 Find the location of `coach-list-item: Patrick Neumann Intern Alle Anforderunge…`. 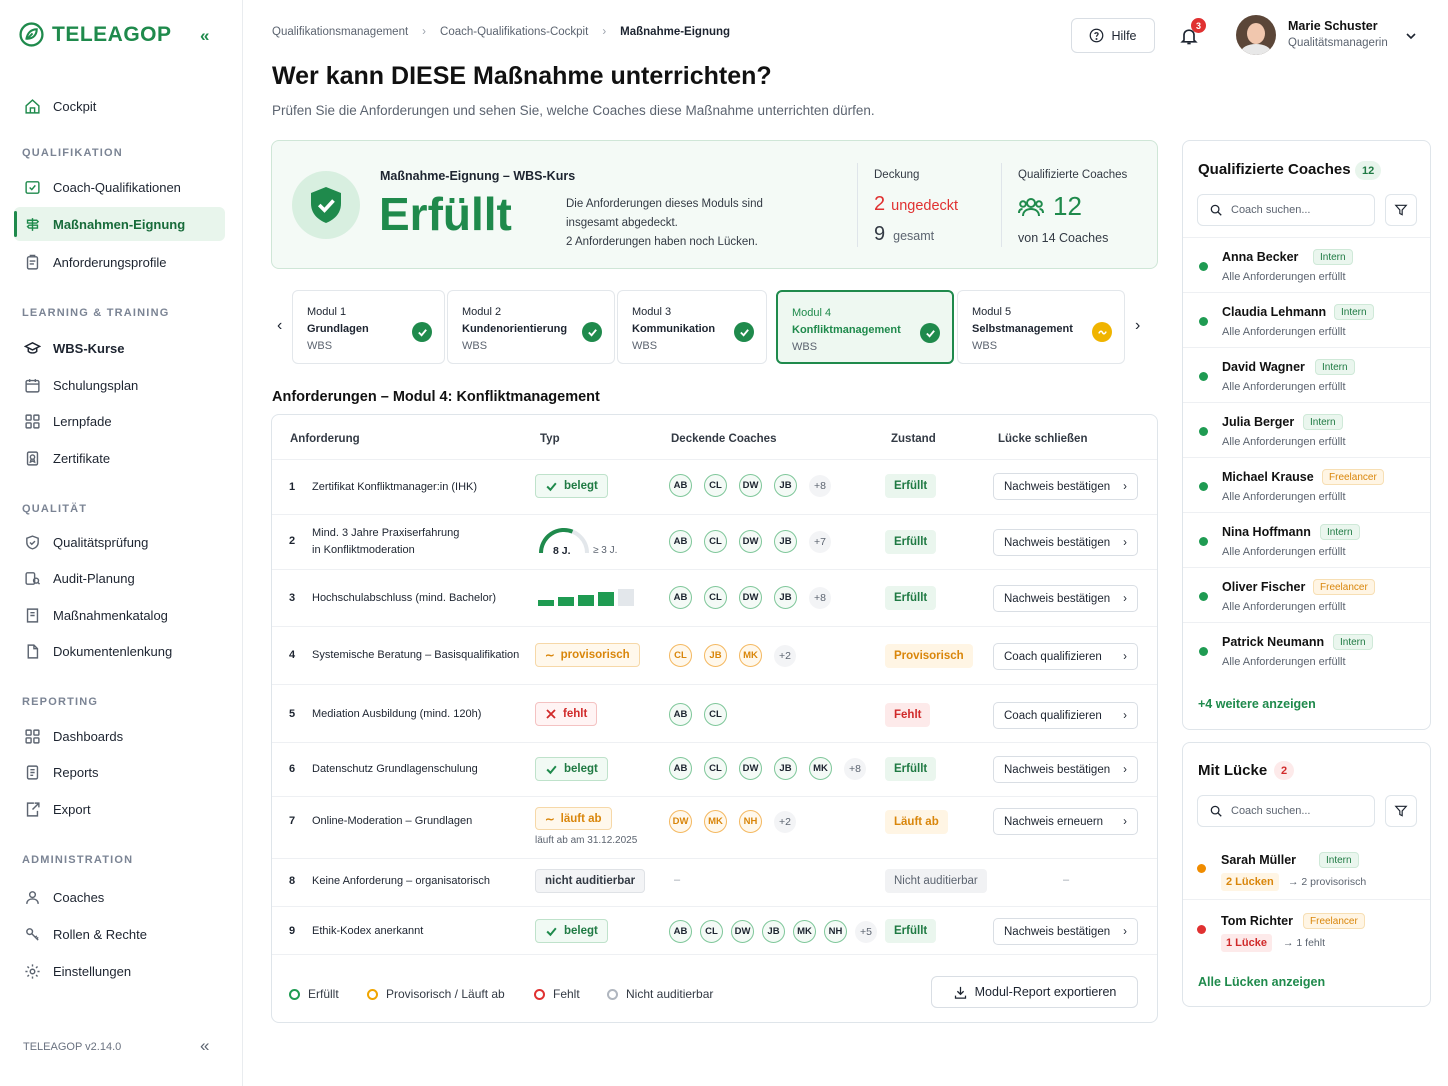

coach-list-item: Patrick Neumann Intern Alle Anforderunge… is located at coordinates (1306, 649).